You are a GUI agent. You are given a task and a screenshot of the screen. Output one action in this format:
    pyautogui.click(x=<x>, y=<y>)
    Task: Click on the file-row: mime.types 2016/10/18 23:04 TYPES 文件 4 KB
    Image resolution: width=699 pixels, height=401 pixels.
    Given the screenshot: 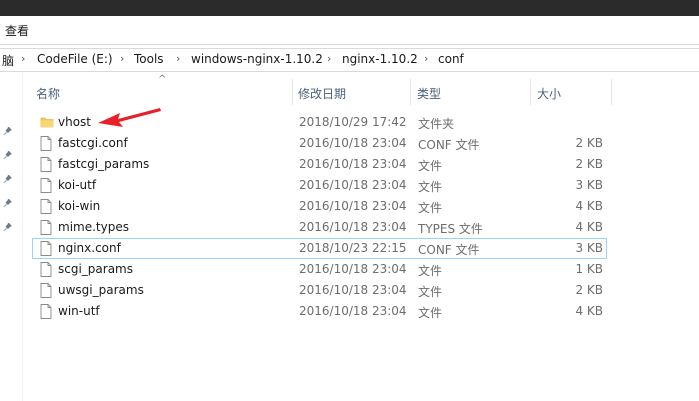 What is the action you would take?
    pyautogui.click(x=319, y=227)
    